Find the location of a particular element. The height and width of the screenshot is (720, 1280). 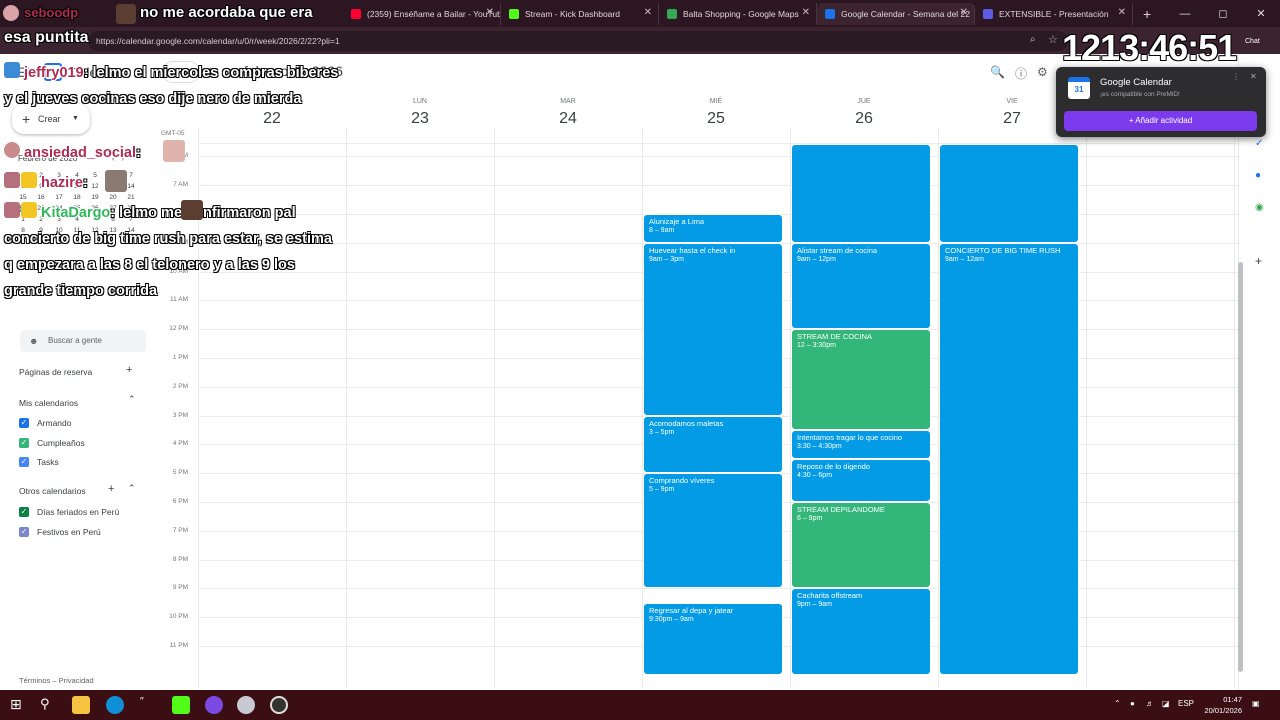

browser-tab: Google Calendar - Semana del 22 ✕ is located at coordinates (896, 14).